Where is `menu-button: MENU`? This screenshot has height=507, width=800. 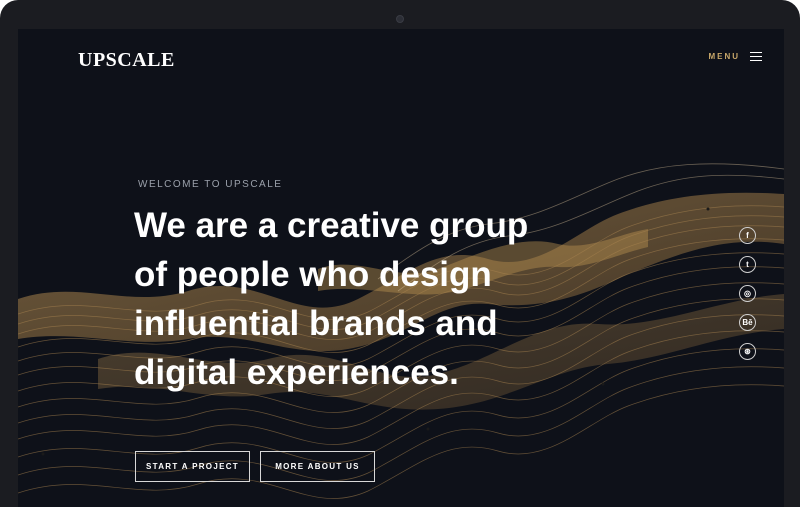
menu-button: MENU is located at coordinates (735, 56).